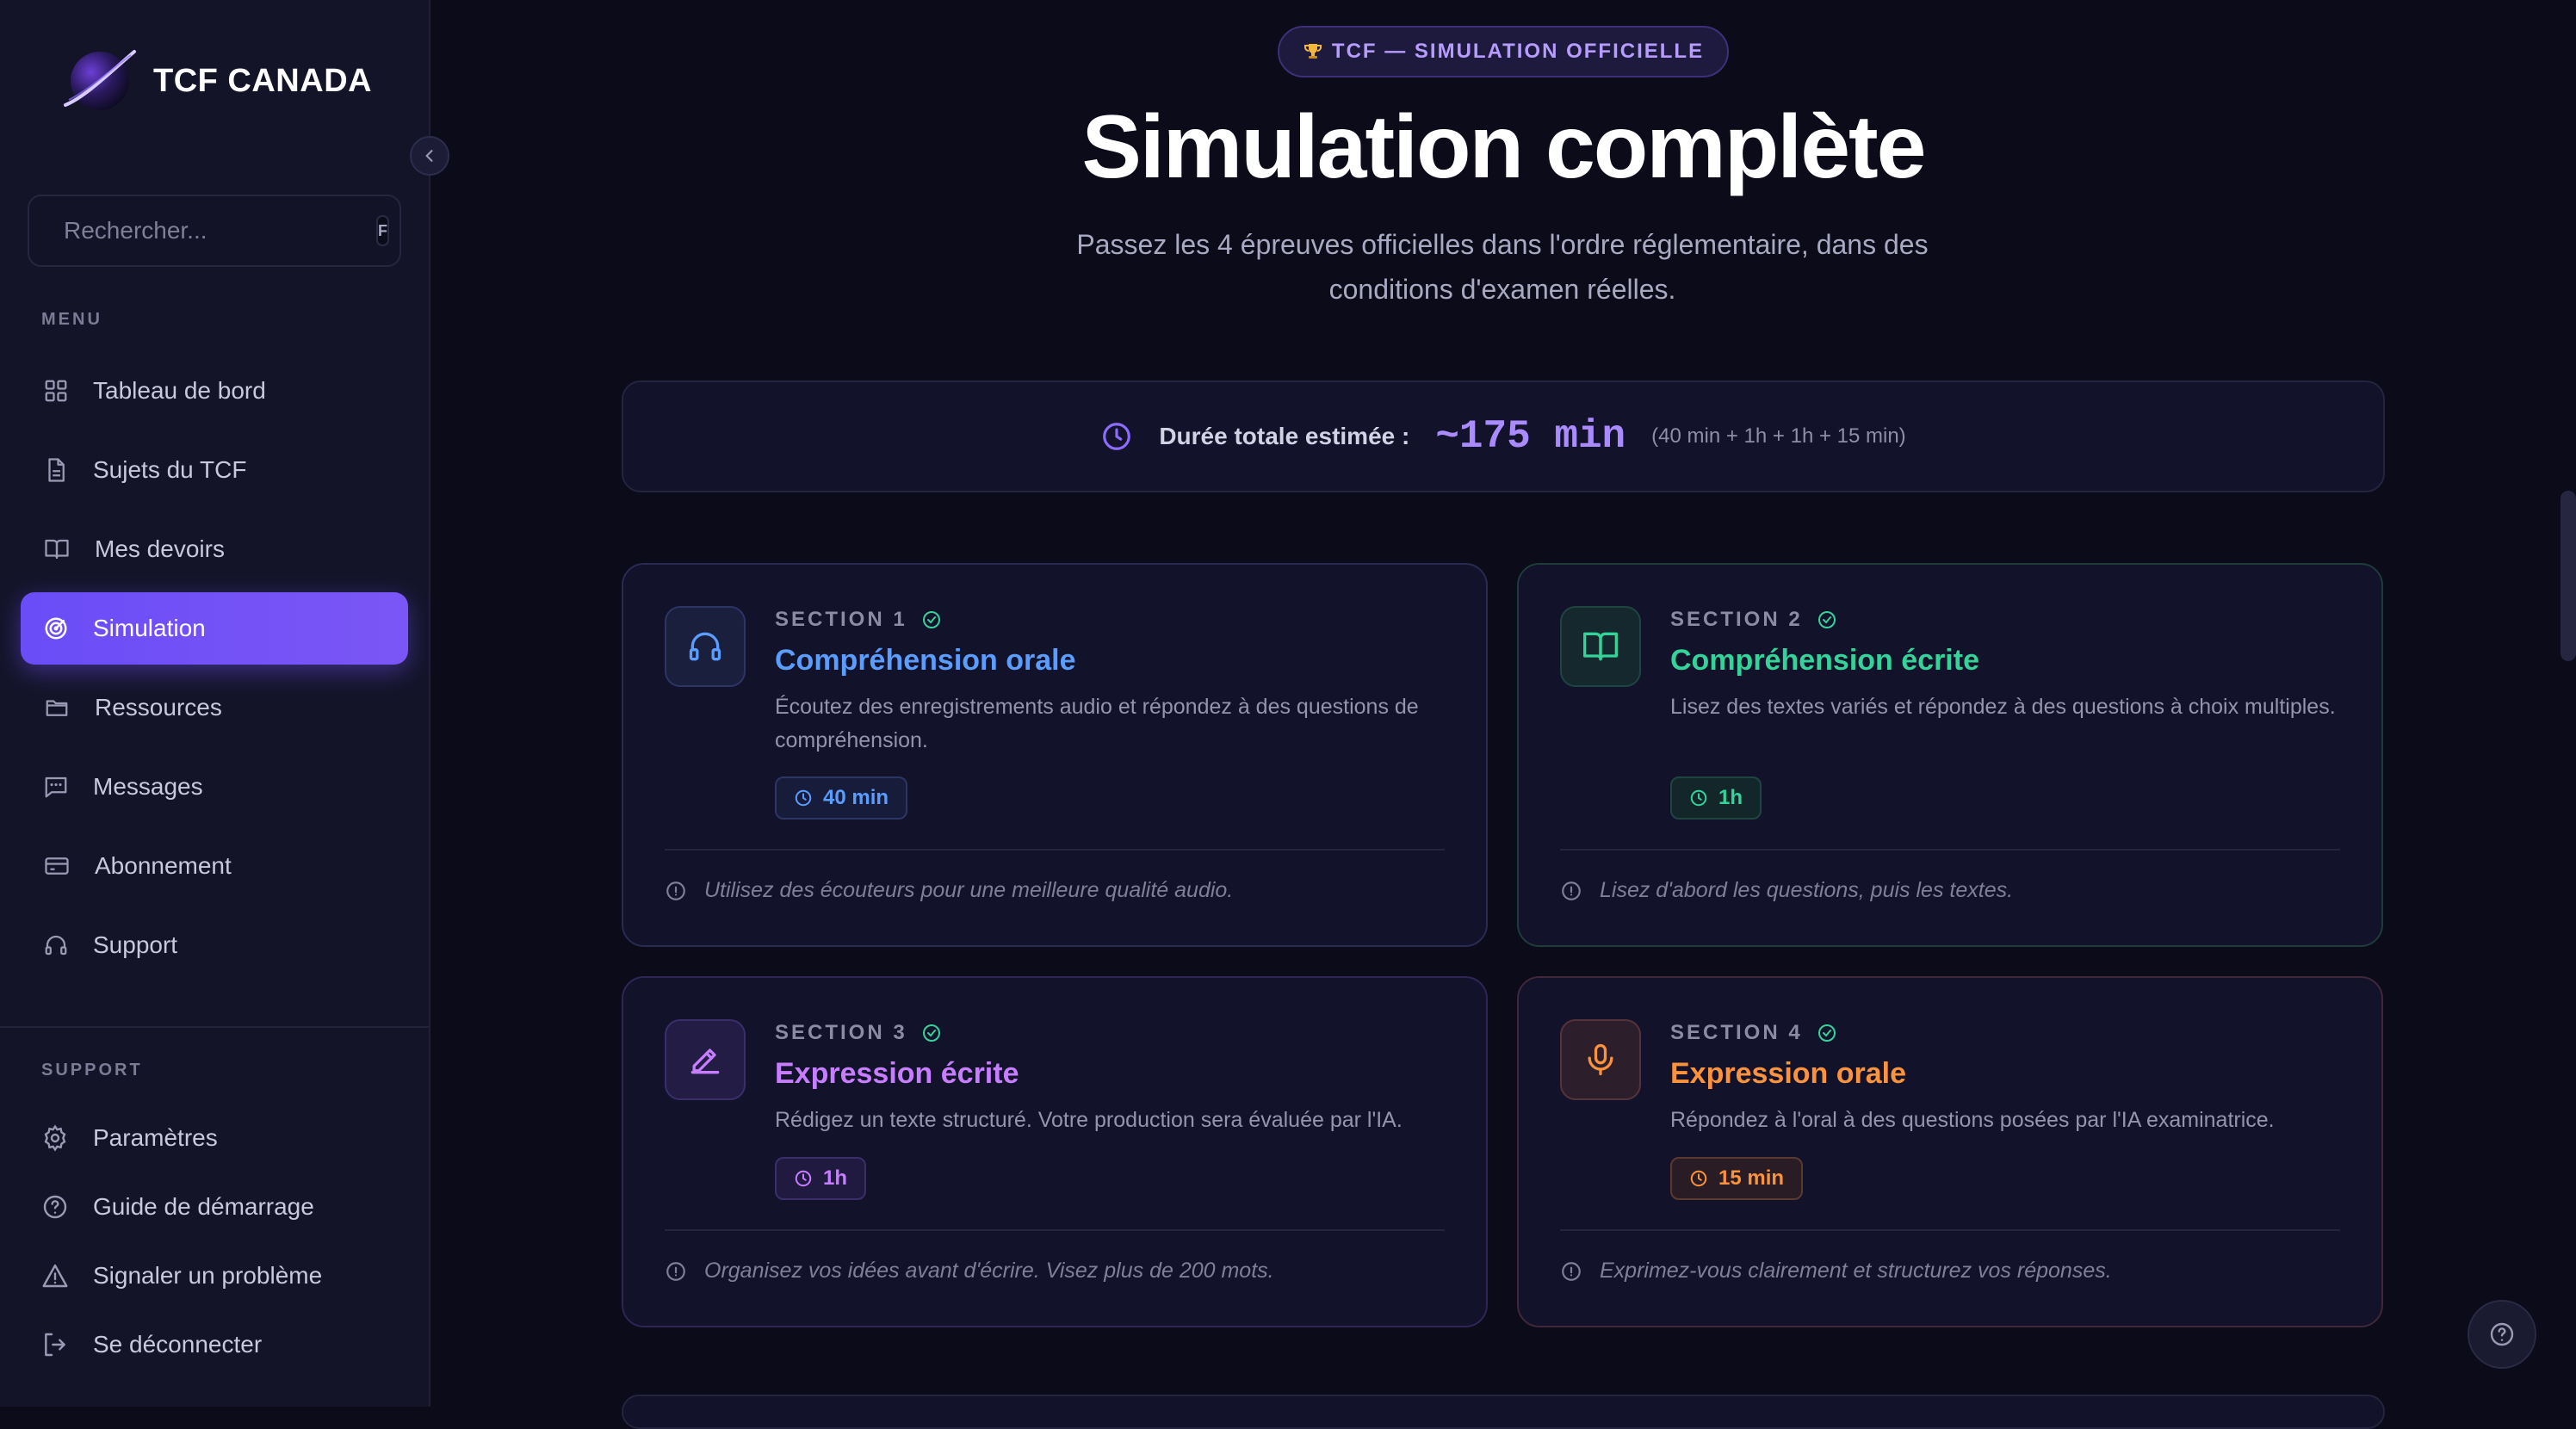  I want to click on search-box: F, so click(214, 231).